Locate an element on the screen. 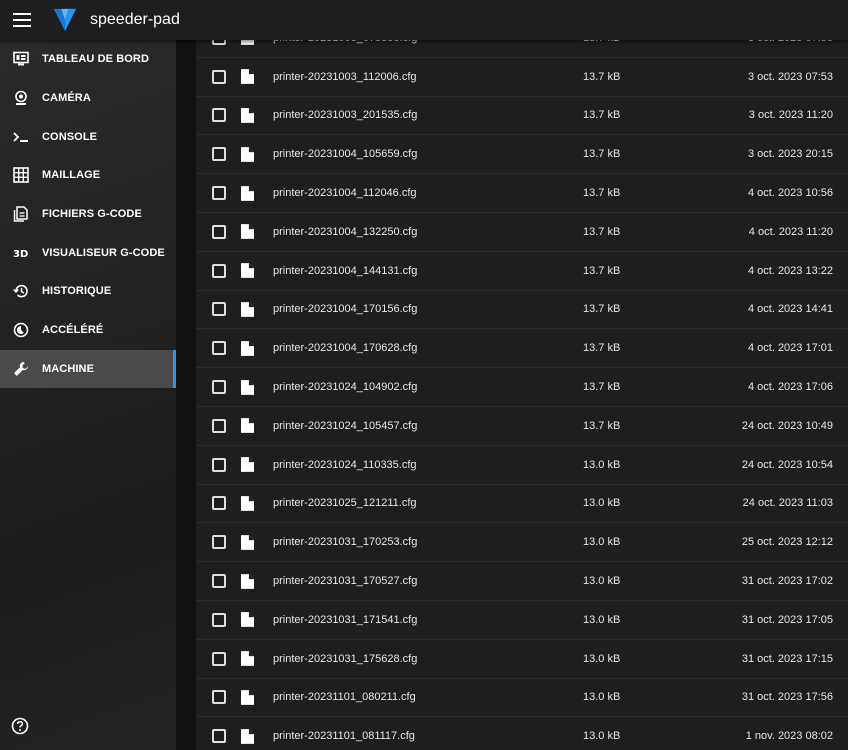 The height and width of the screenshot is (750, 848). file-name: printer-20231031_170253.cfg is located at coordinates (398, 542).